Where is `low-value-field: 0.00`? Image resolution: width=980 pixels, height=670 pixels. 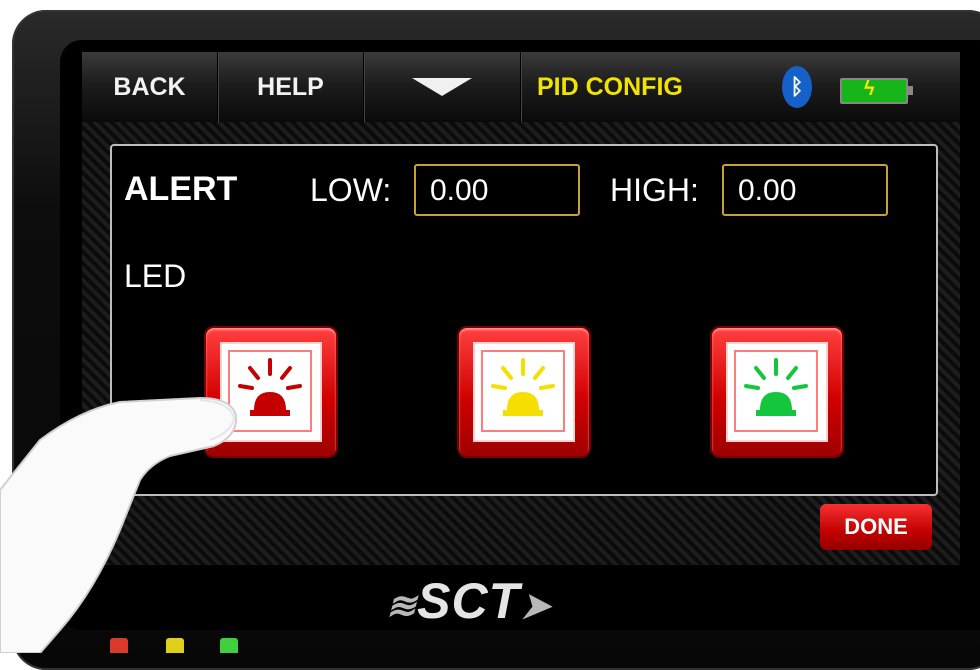
low-value-field: 0.00 is located at coordinates (497, 190).